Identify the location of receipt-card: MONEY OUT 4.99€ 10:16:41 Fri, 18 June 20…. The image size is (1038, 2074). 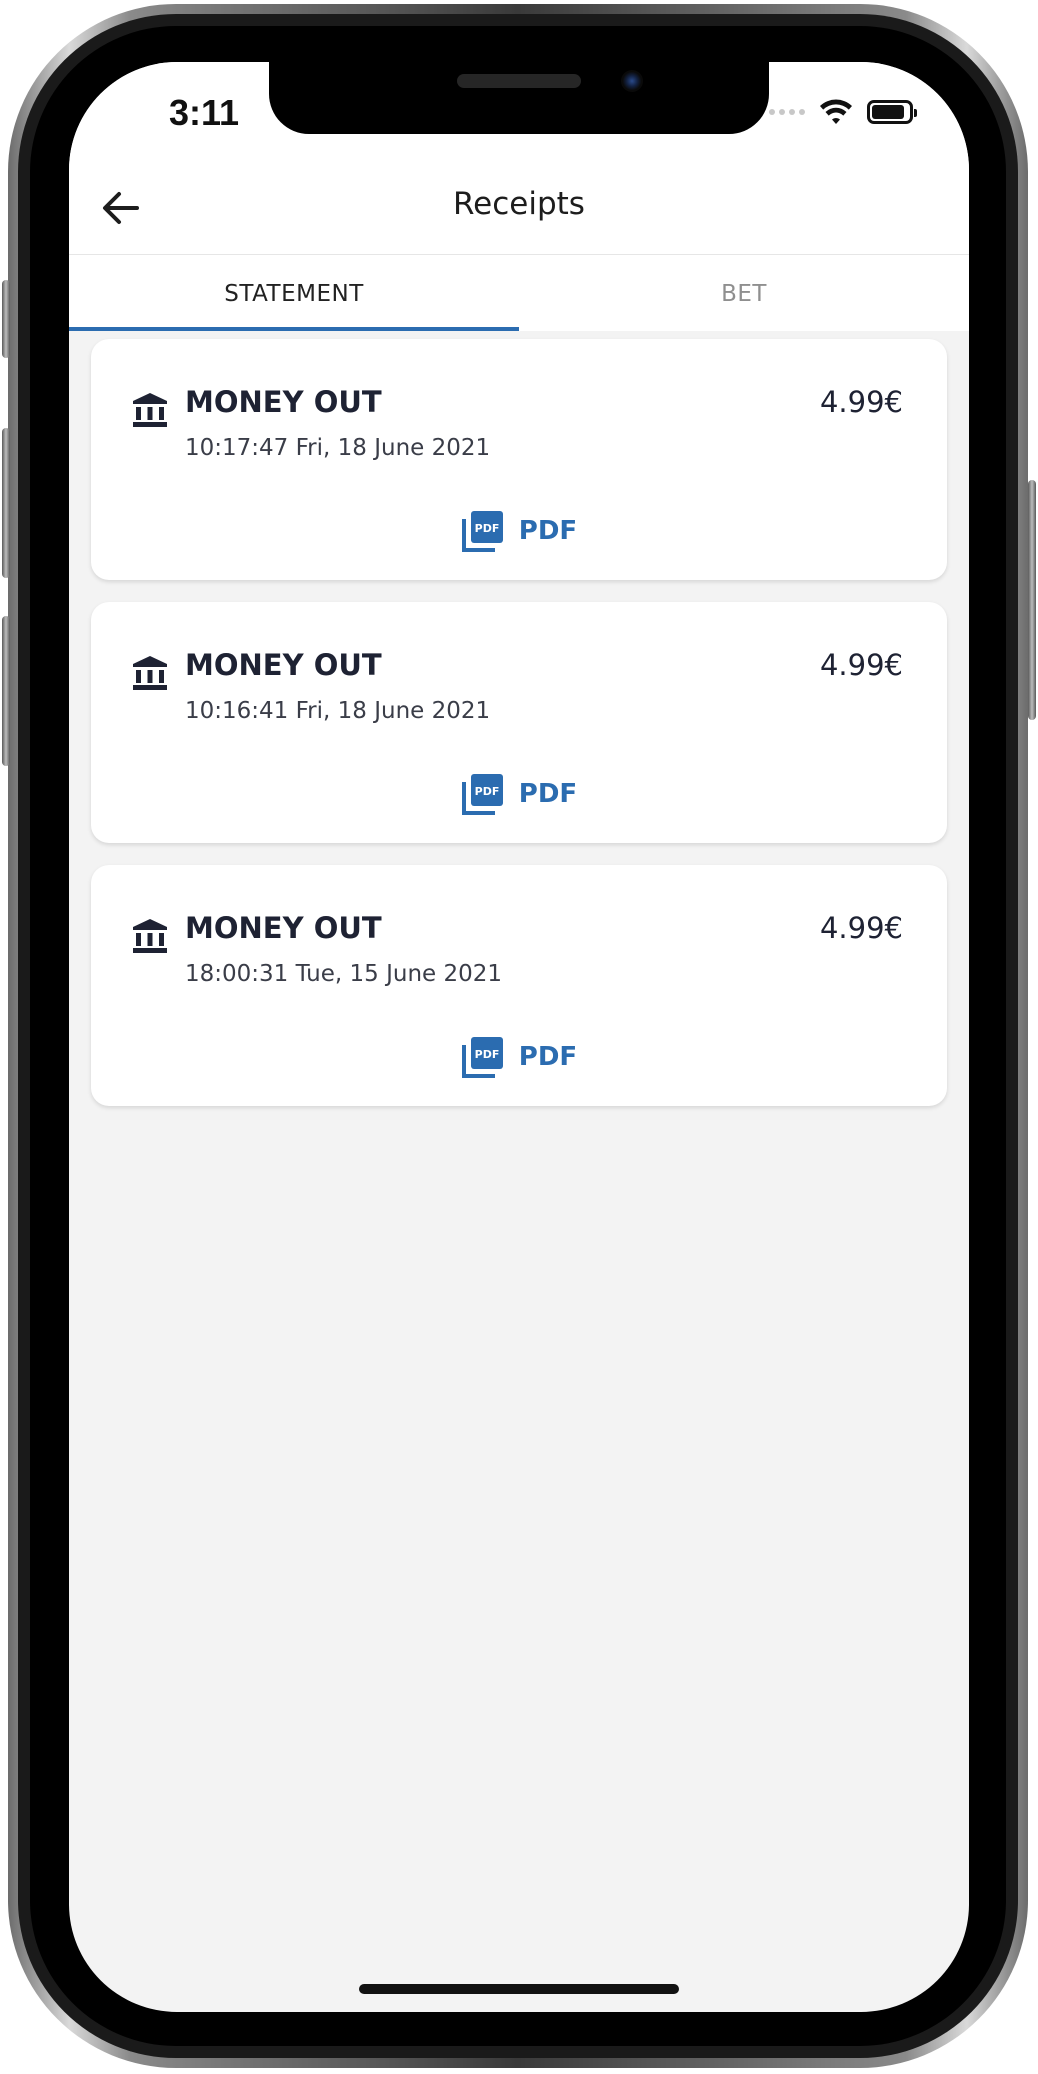
(519, 722).